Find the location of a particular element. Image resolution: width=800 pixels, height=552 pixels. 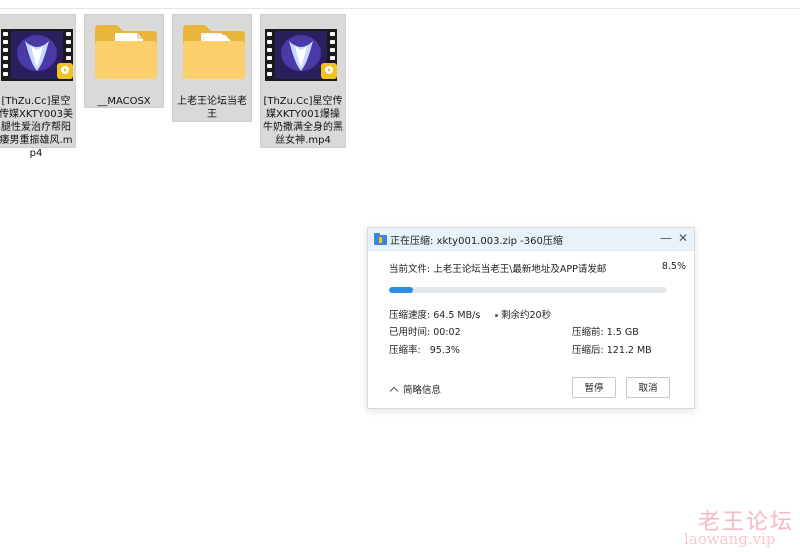

ratio-value: 95.3% is located at coordinates (444, 350).